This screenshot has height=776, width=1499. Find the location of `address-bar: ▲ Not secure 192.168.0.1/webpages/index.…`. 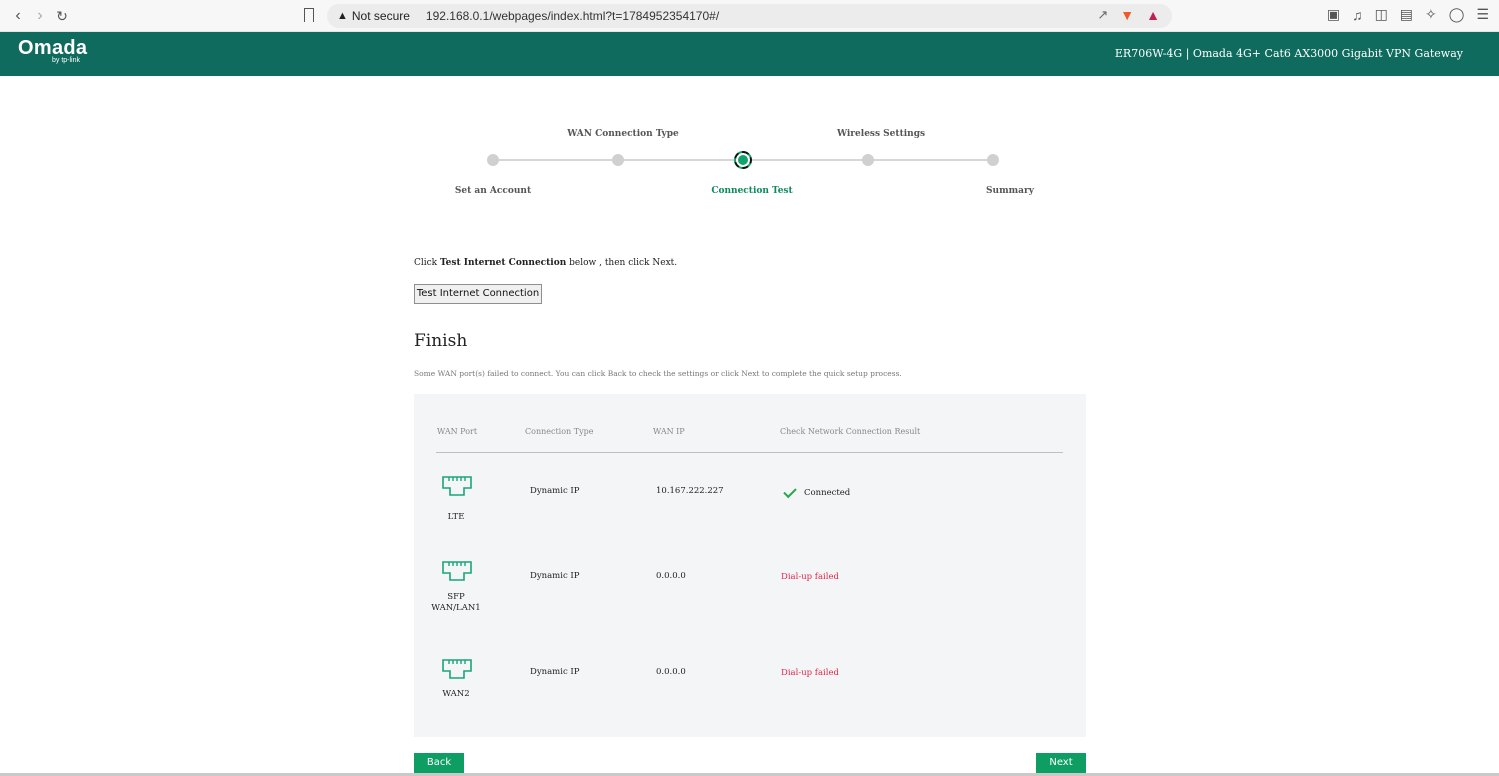

address-bar: ▲ Not secure 192.168.0.1/webpages/index.… is located at coordinates (749, 16).